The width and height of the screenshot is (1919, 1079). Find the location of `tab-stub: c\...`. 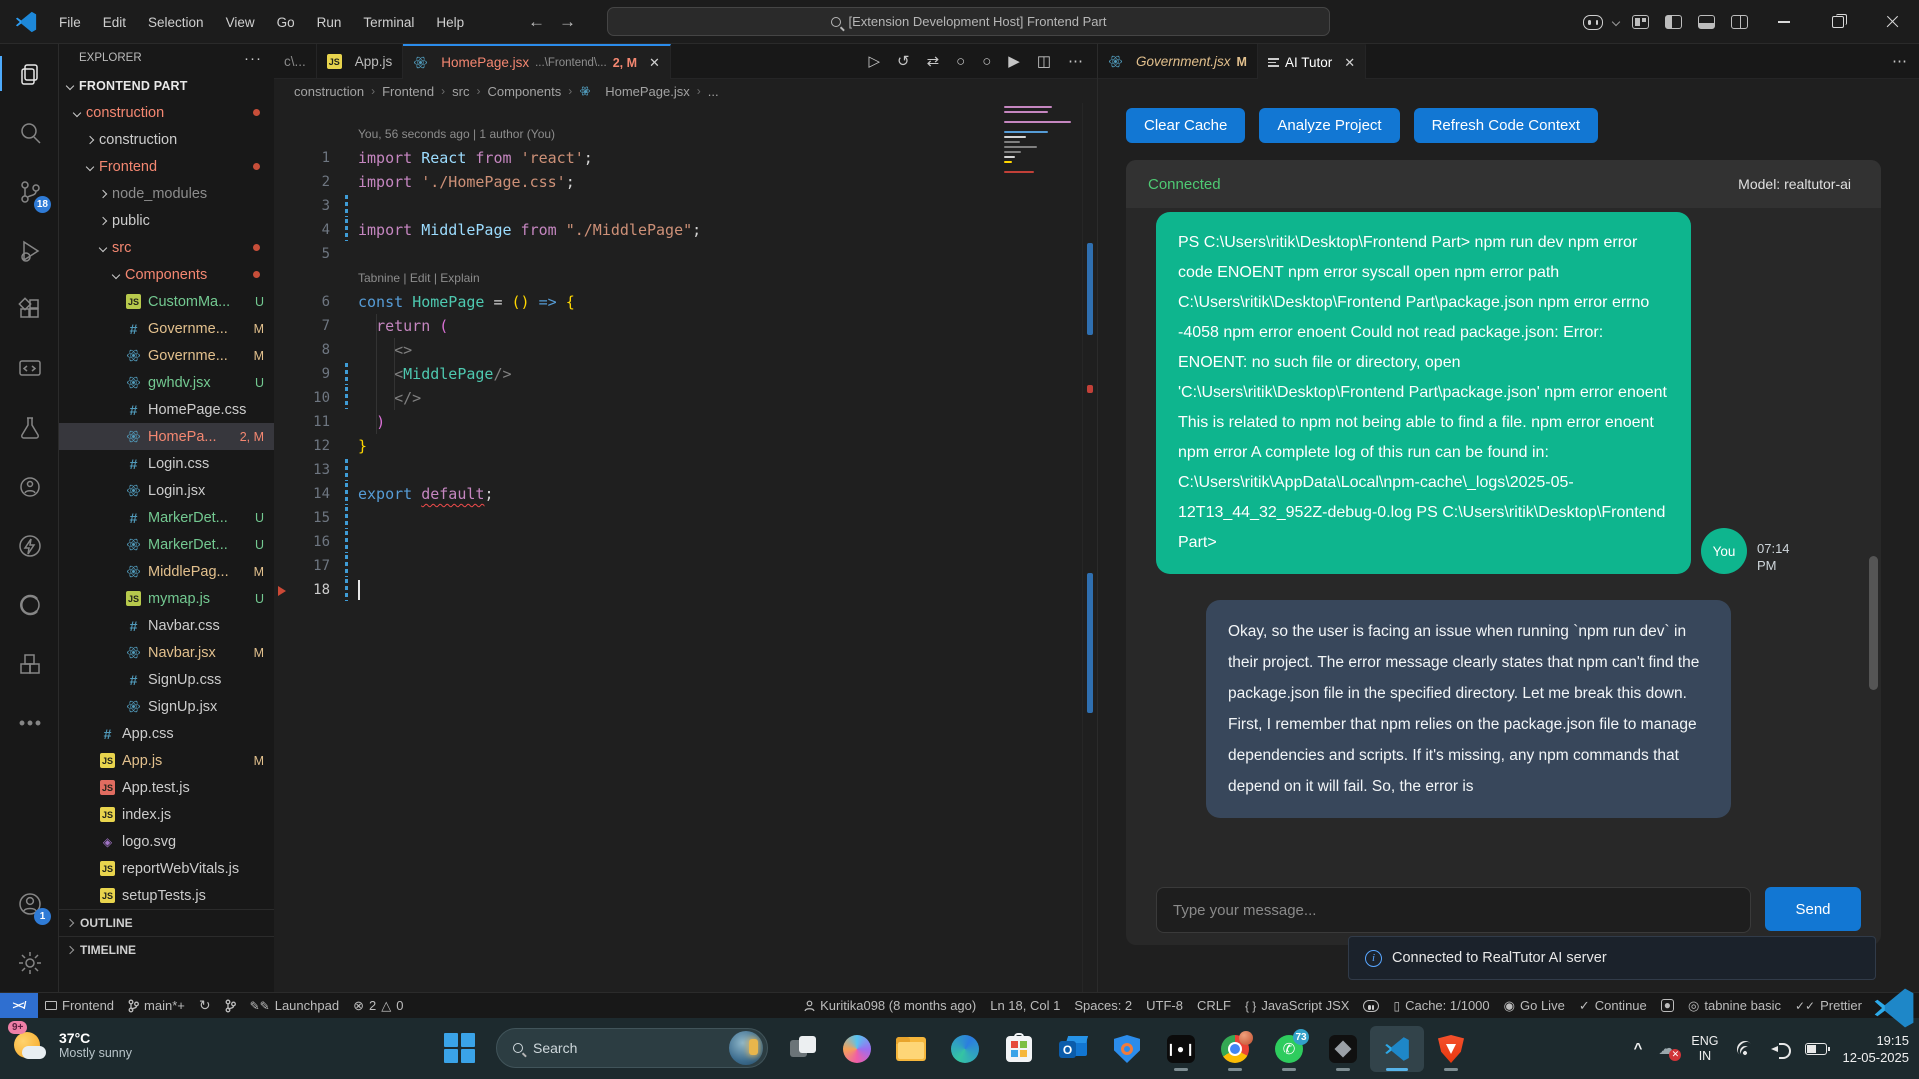

tab-stub: c\... is located at coordinates (295, 61).